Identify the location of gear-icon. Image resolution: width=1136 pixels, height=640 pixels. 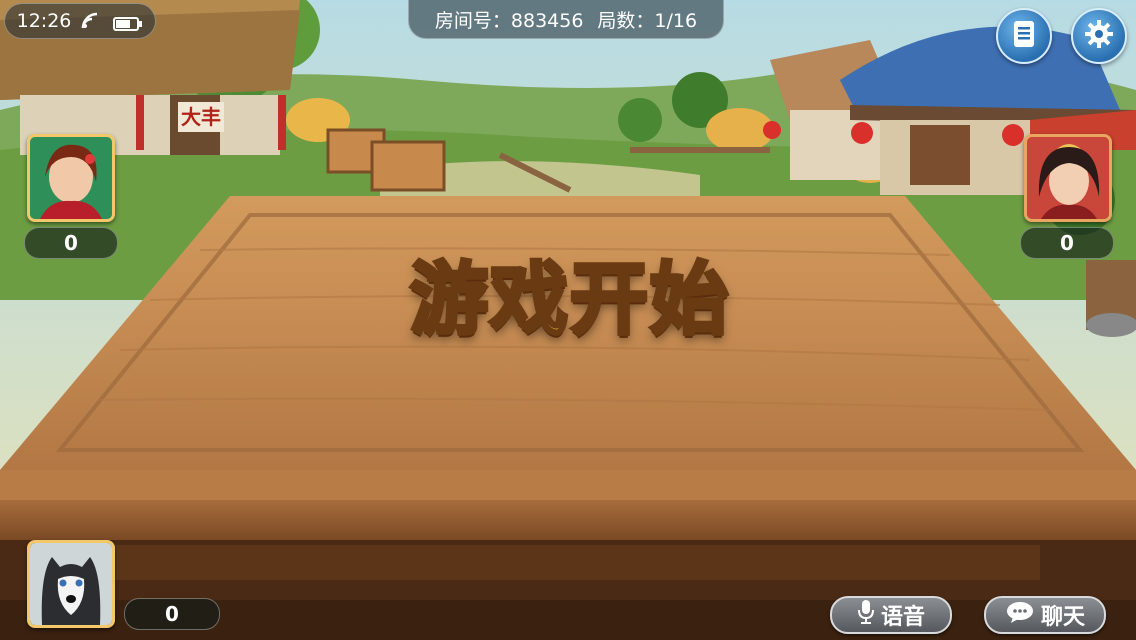
(1099, 36).